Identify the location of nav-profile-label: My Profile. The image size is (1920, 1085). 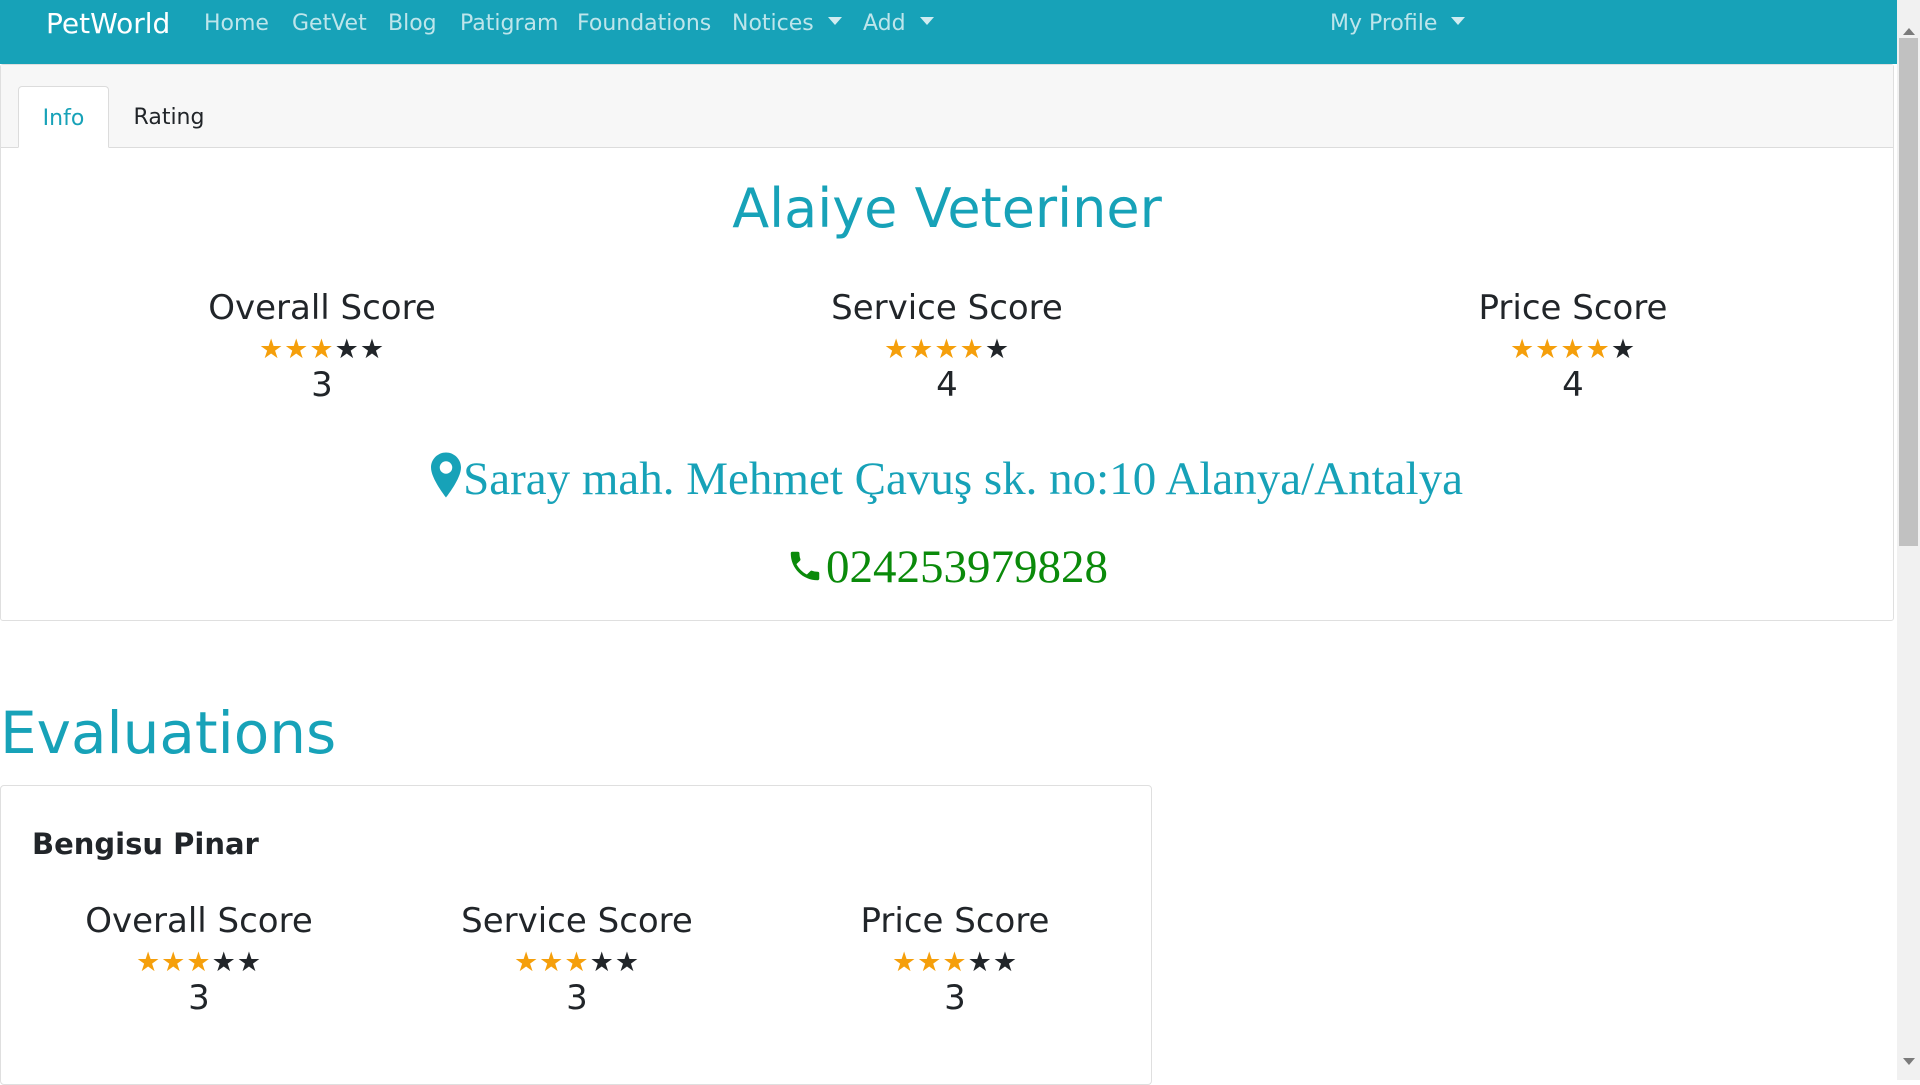
(1384, 23).